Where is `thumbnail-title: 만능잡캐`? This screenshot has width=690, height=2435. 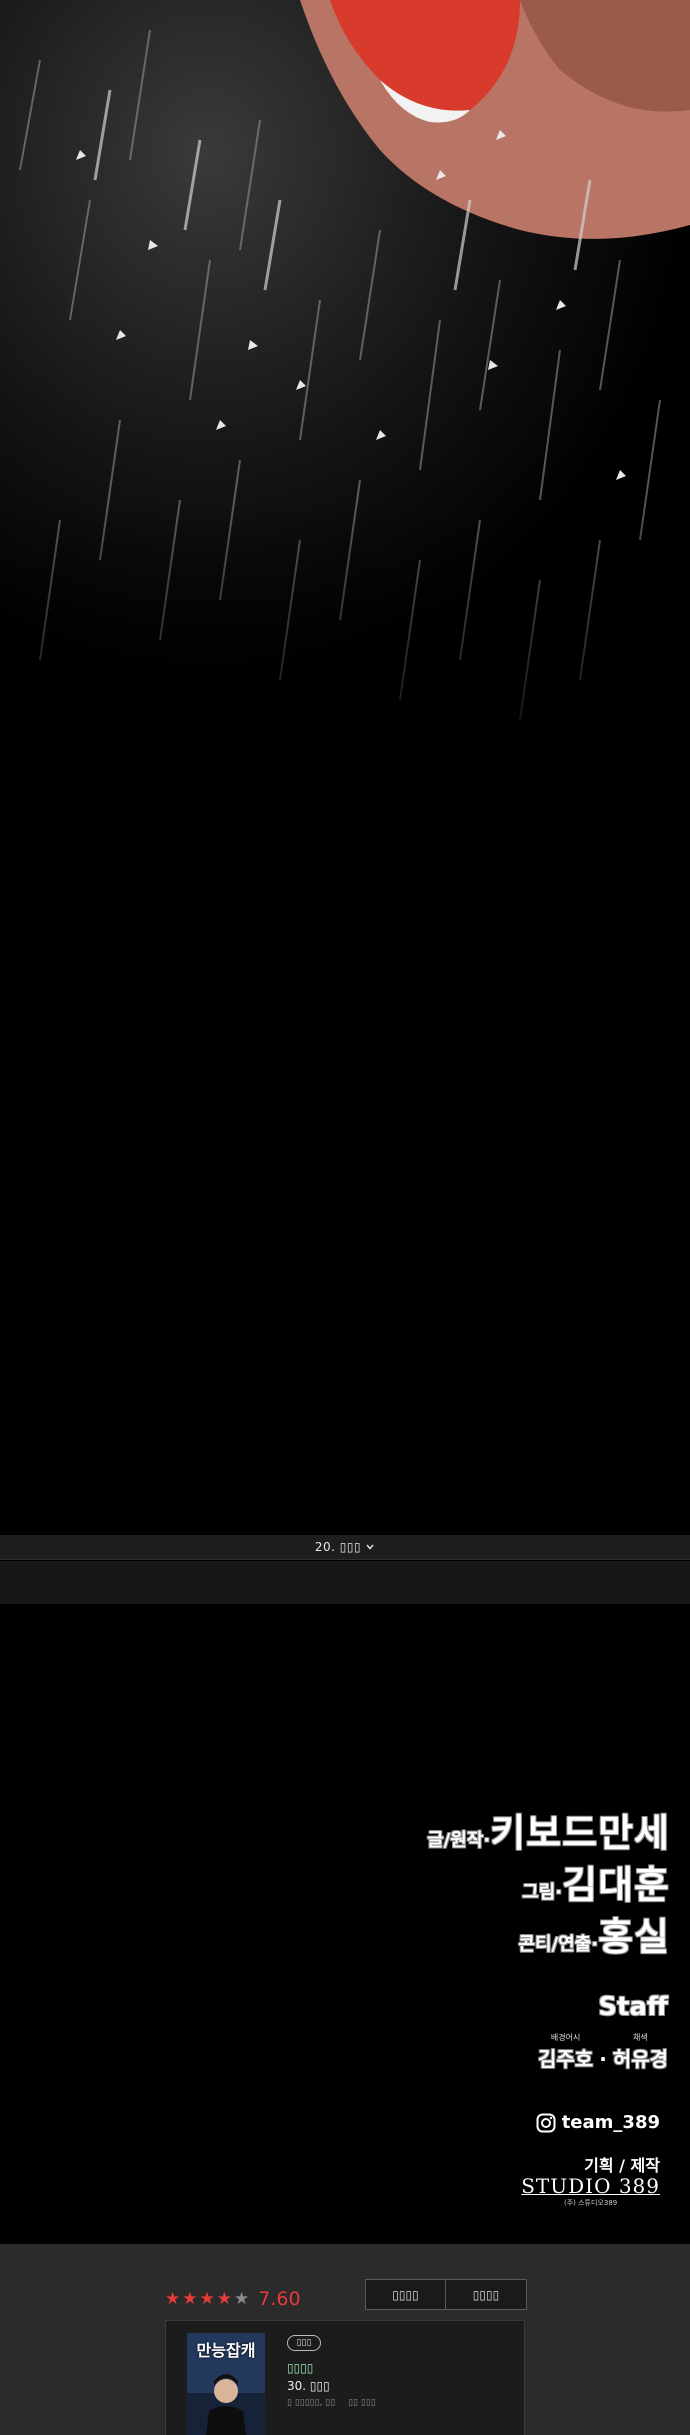 thumbnail-title: 만능잡캐 is located at coordinates (226, 2350).